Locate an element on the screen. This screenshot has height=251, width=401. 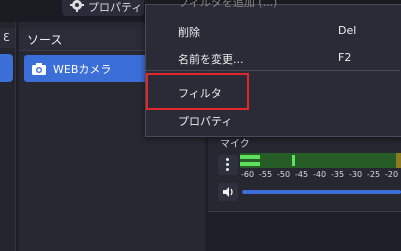
scale-tick: -45 is located at coordinates (302, 174).